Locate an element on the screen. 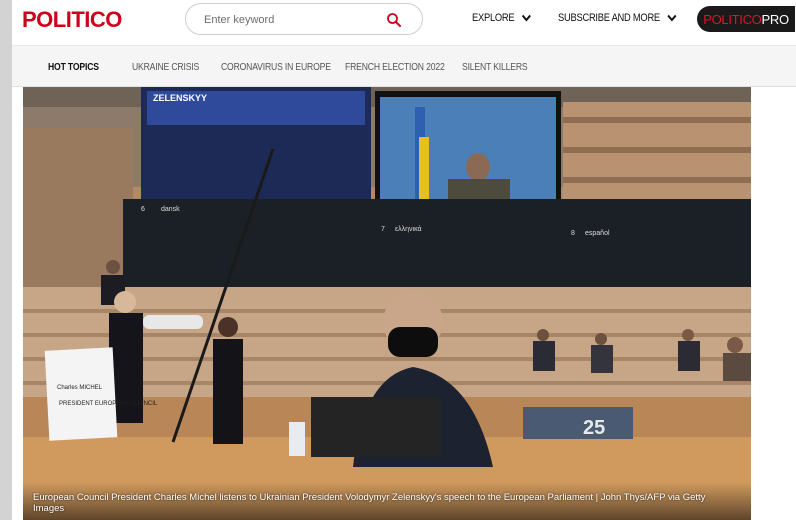 The width and height of the screenshot is (796, 520). topic-french-election-2022: FRENCH ELECTION 2022 is located at coordinates (395, 67).